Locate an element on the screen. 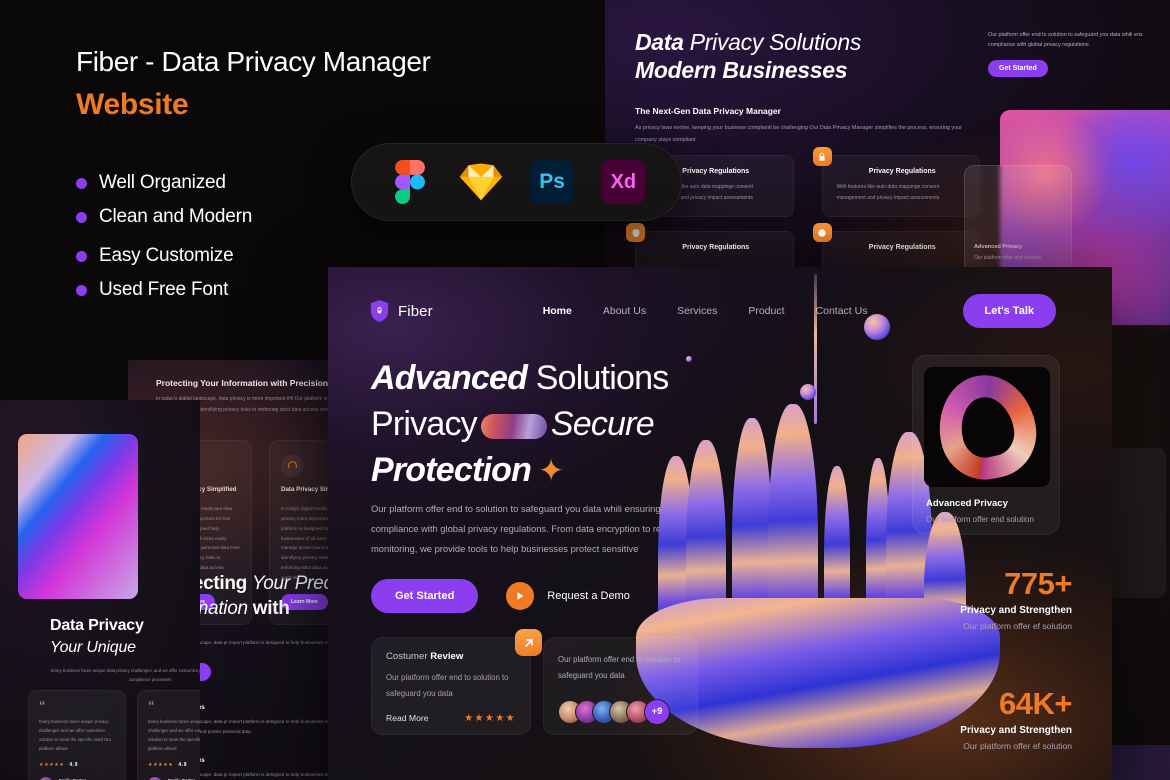  feature-item: Well Organized is located at coordinates (164, 183).